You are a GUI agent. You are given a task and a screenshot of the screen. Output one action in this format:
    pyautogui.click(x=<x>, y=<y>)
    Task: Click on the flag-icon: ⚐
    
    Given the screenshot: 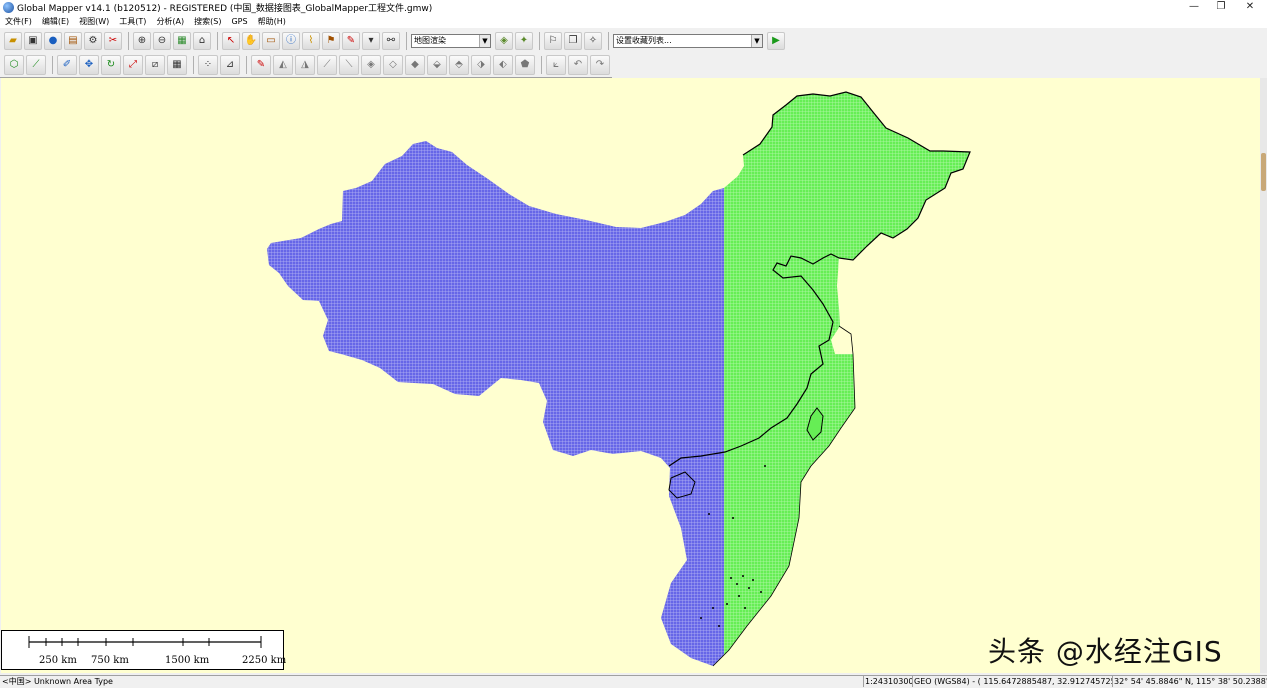 What is the action you would take?
    pyautogui.click(x=553, y=40)
    